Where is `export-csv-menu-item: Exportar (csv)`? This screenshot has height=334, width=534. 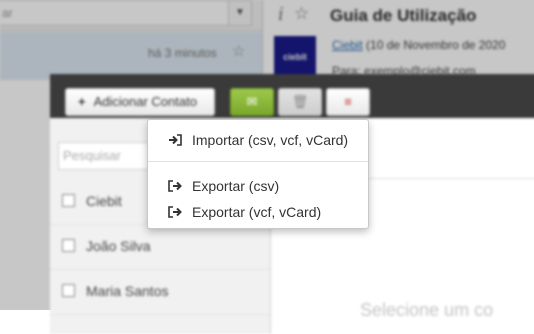
export-csv-menu-item: Exportar (csv) is located at coordinates (258, 186).